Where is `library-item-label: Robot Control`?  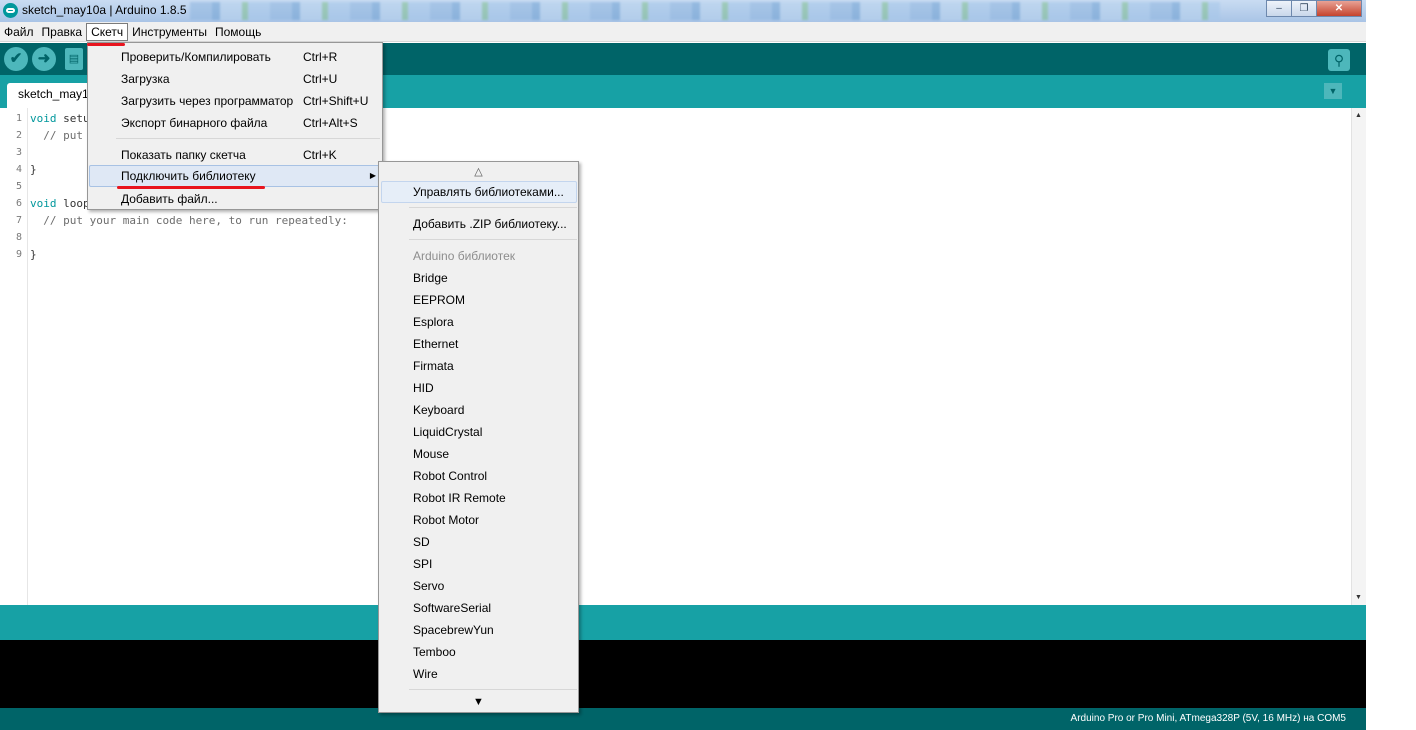
library-item-label: Robot Control is located at coordinates (450, 476).